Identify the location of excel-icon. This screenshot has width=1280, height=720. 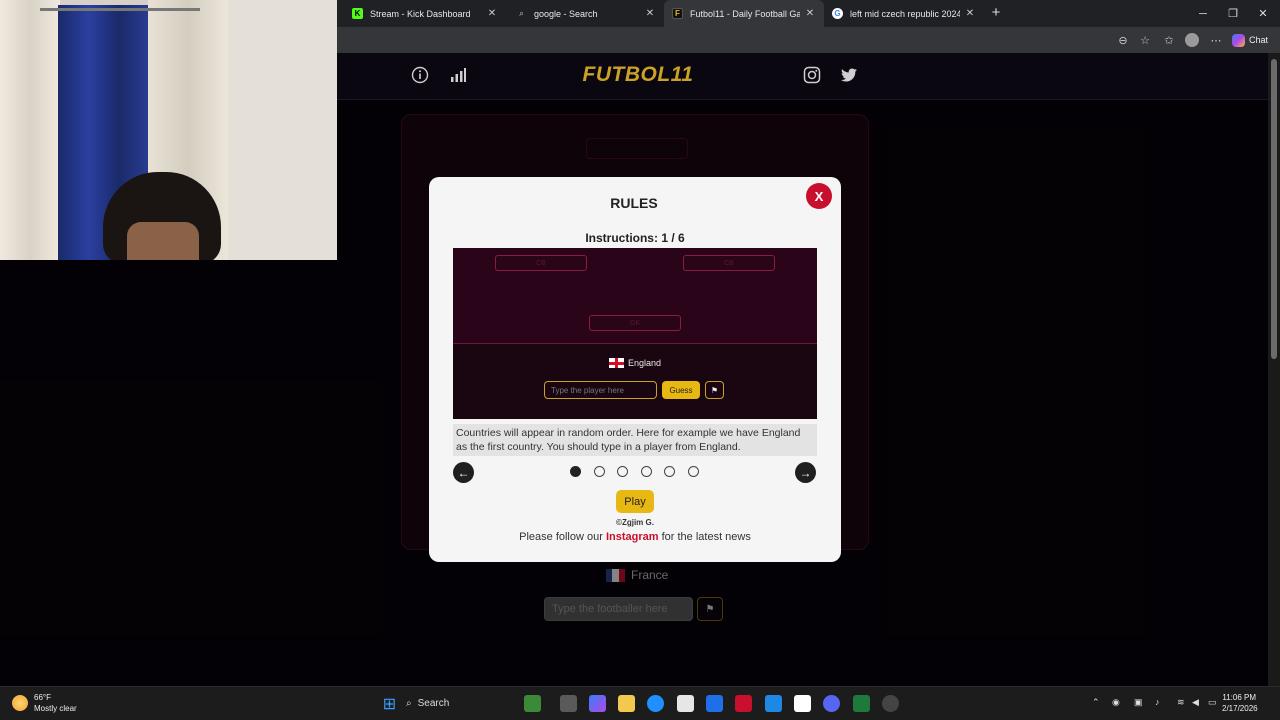
(861, 703).